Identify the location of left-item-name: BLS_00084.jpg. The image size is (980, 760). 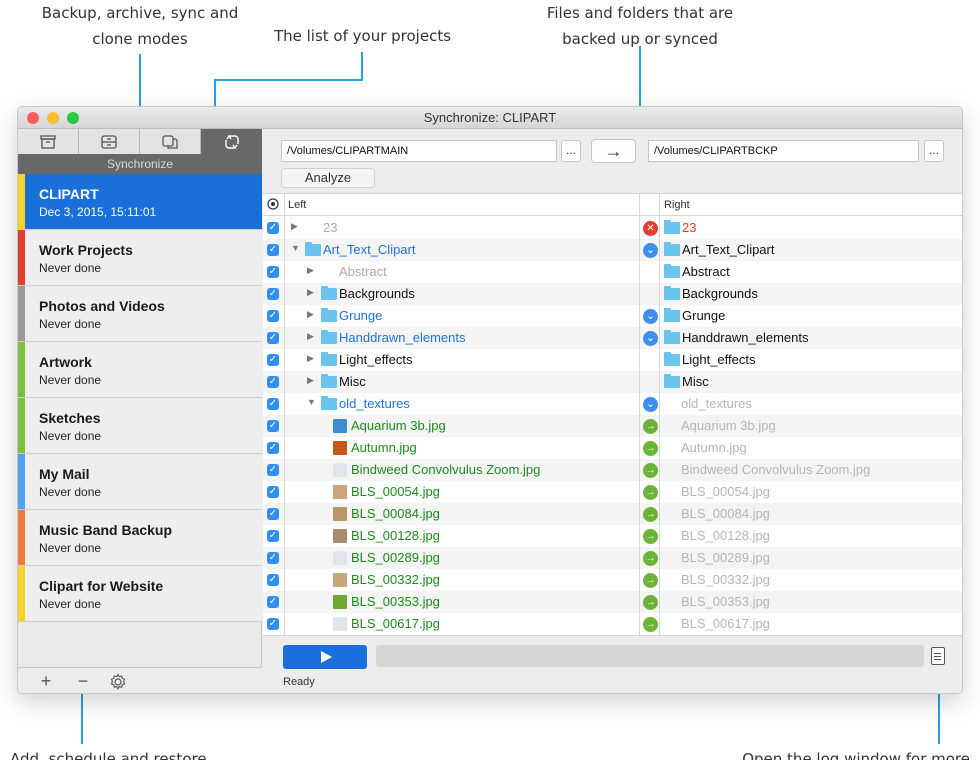
(395, 513).